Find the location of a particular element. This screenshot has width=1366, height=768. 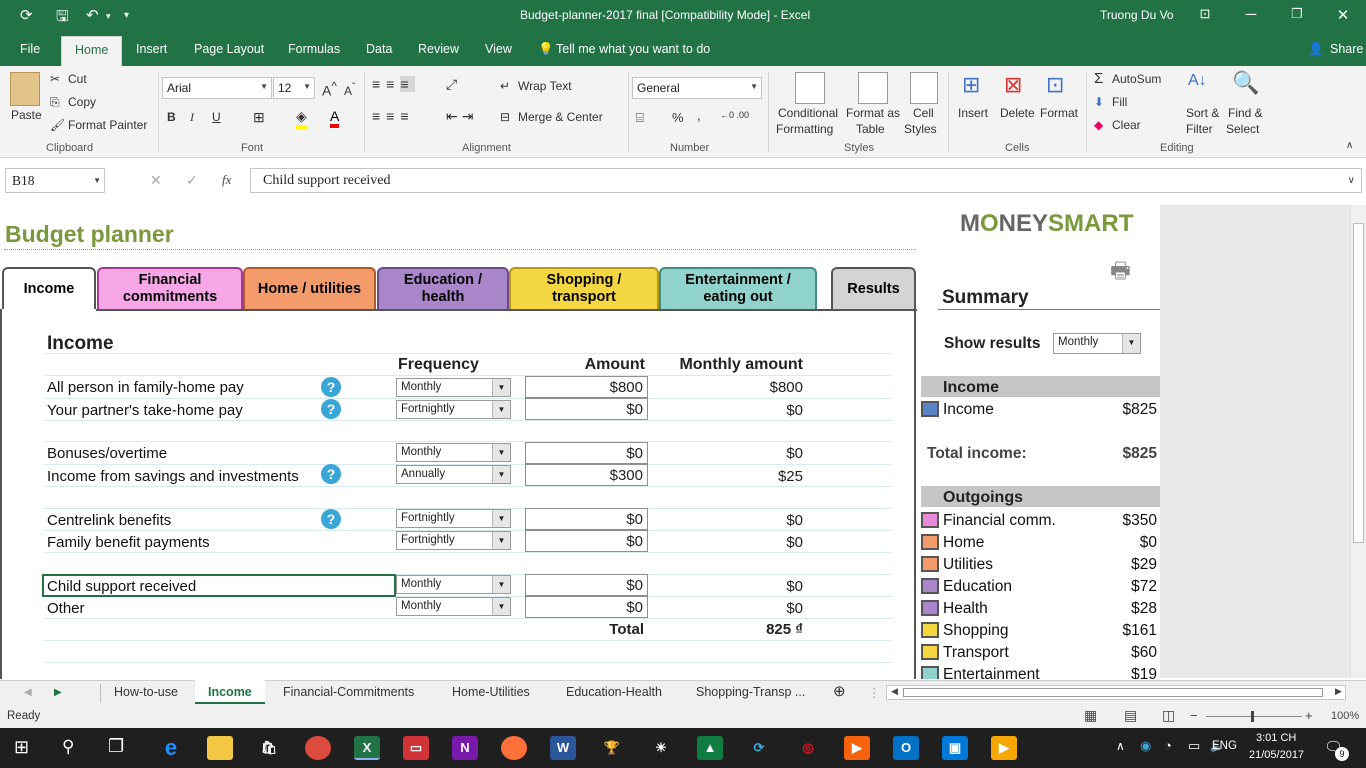

tab-home: Home is located at coordinates (92, 51).